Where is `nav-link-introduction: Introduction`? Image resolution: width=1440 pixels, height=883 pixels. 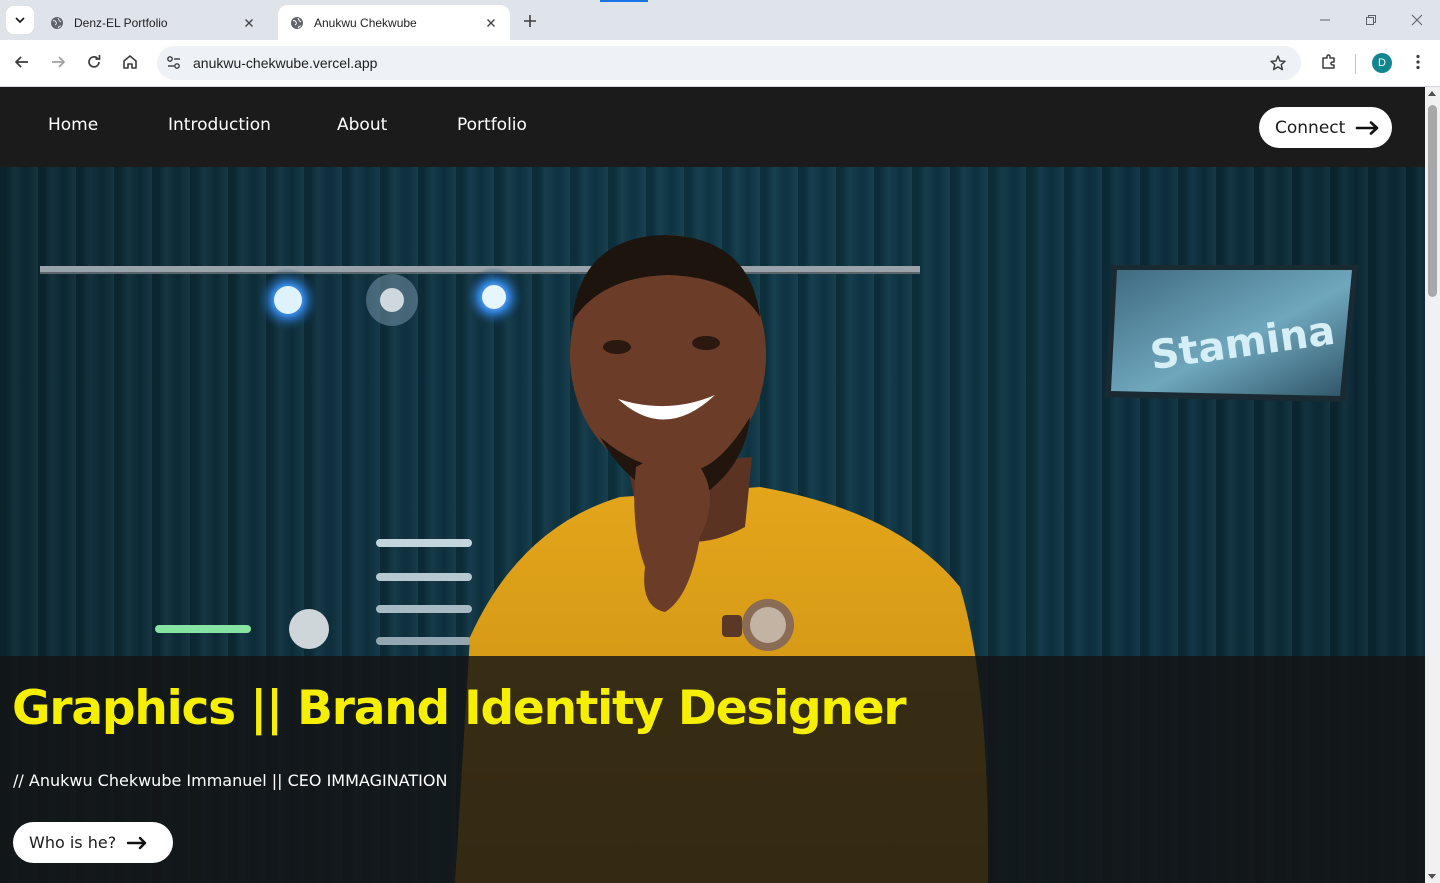 nav-link-introduction: Introduction is located at coordinates (219, 125).